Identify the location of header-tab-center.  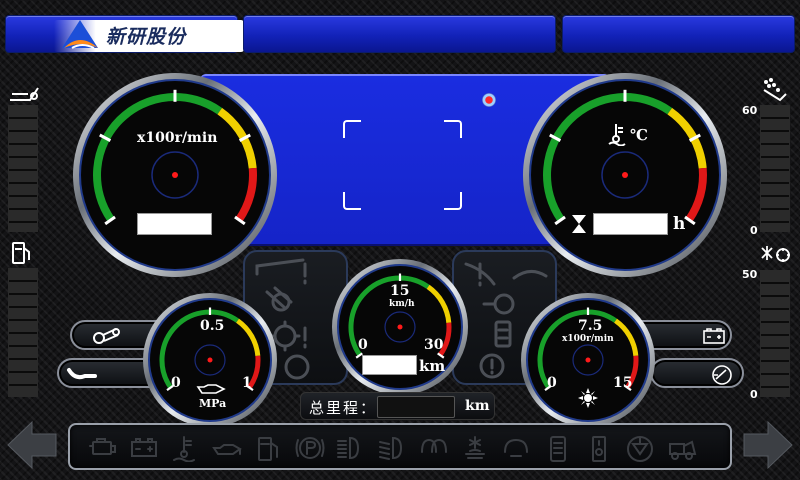
(399, 34).